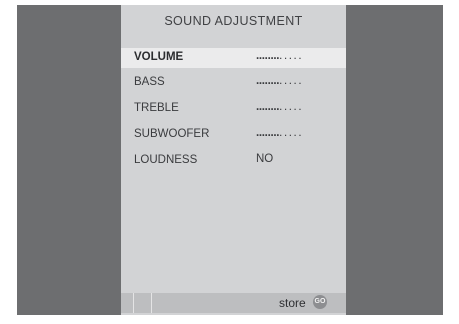  Describe the element at coordinates (159, 57) in the screenshot. I see `menu-item-label: VOLUME` at that location.